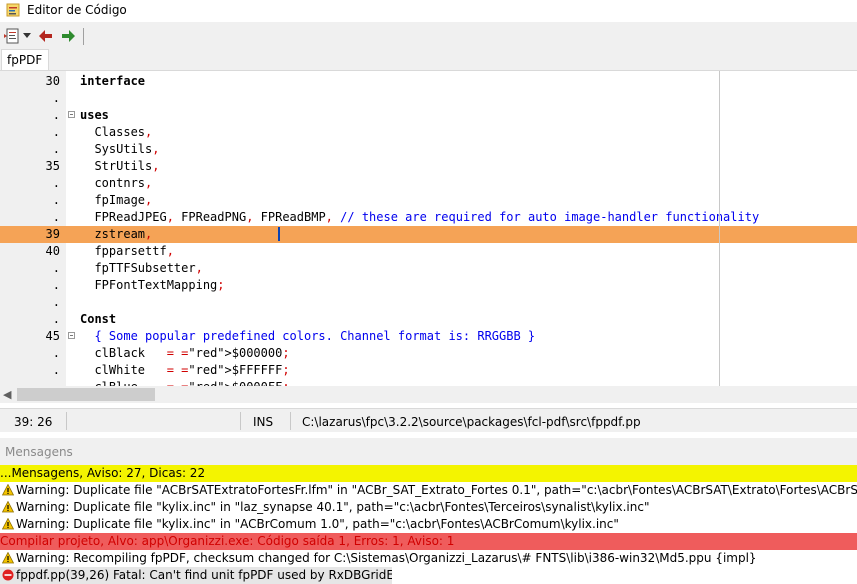 The height and width of the screenshot is (584, 857). Describe the element at coordinates (263, 422) in the screenshot. I see `insert-mode: INS` at that location.